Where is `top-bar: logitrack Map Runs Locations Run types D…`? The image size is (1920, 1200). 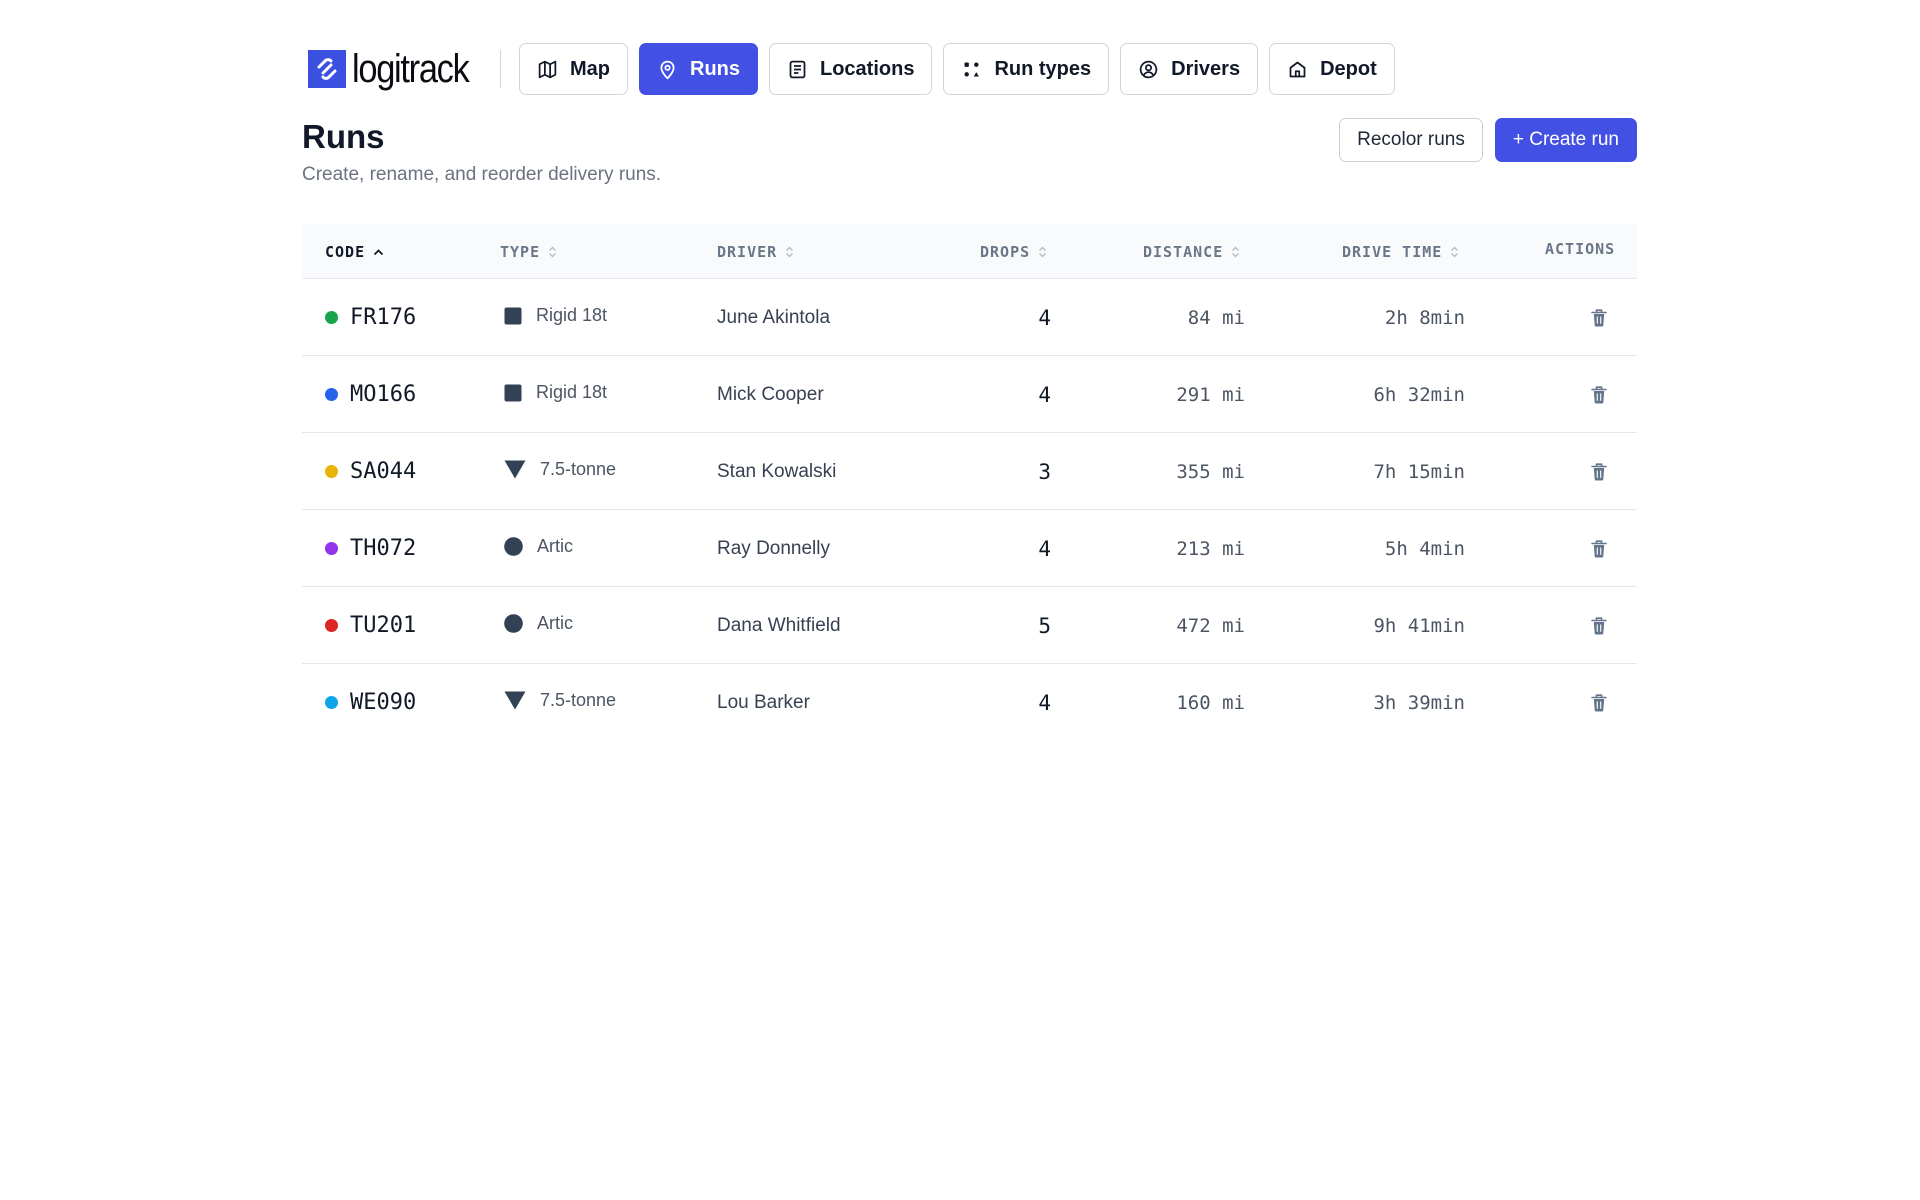
top-bar: logitrack Map Runs Locations Run types D… is located at coordinates (851, 69).